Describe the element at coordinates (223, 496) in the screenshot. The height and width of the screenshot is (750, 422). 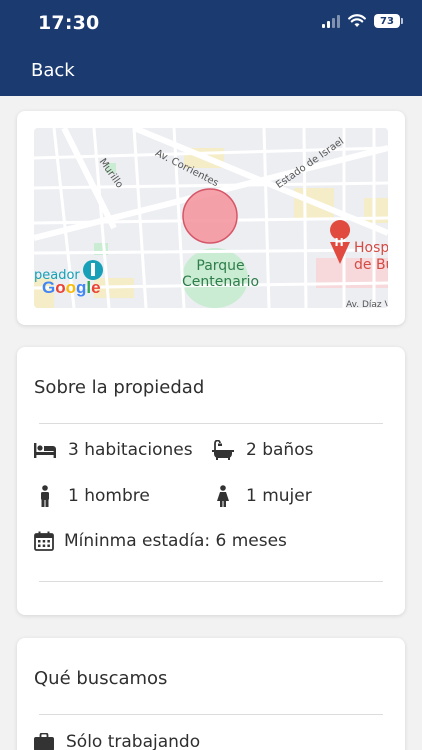
I see `female-icon` at that location.